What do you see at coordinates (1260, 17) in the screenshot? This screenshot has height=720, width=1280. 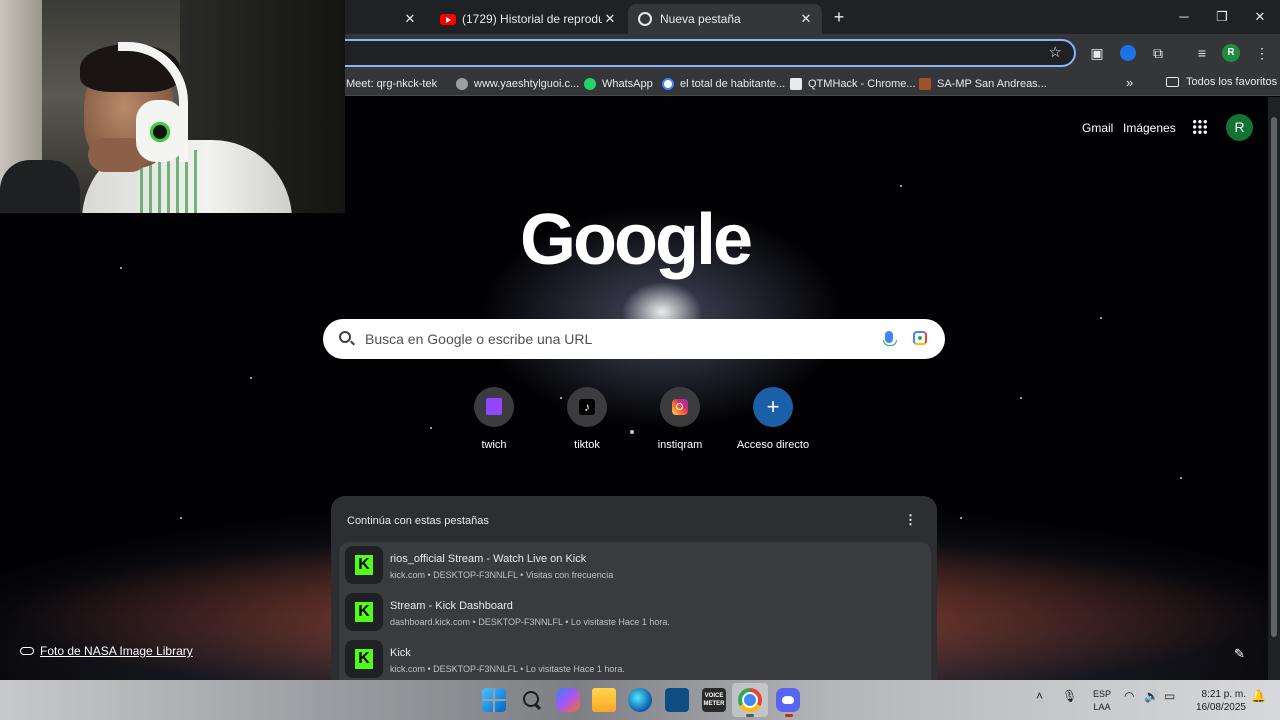 I see `close-window-button: ✕` at bounding box center [1260, 17].